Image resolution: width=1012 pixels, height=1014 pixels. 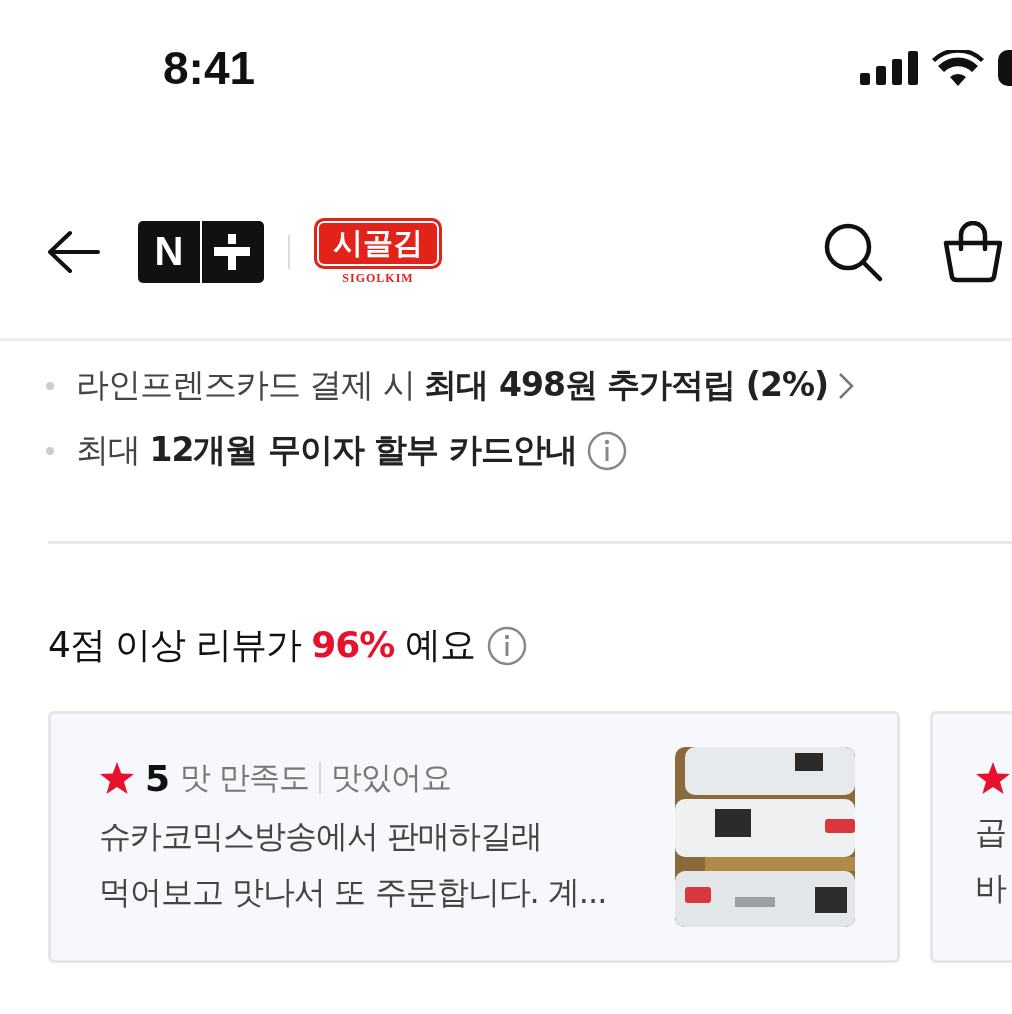 What do you see at coordinates (321, 836) in the screenshot?
I see `review-text: 슈카코믹스방송에서 판매하길래` at bounding box center [321, 836].